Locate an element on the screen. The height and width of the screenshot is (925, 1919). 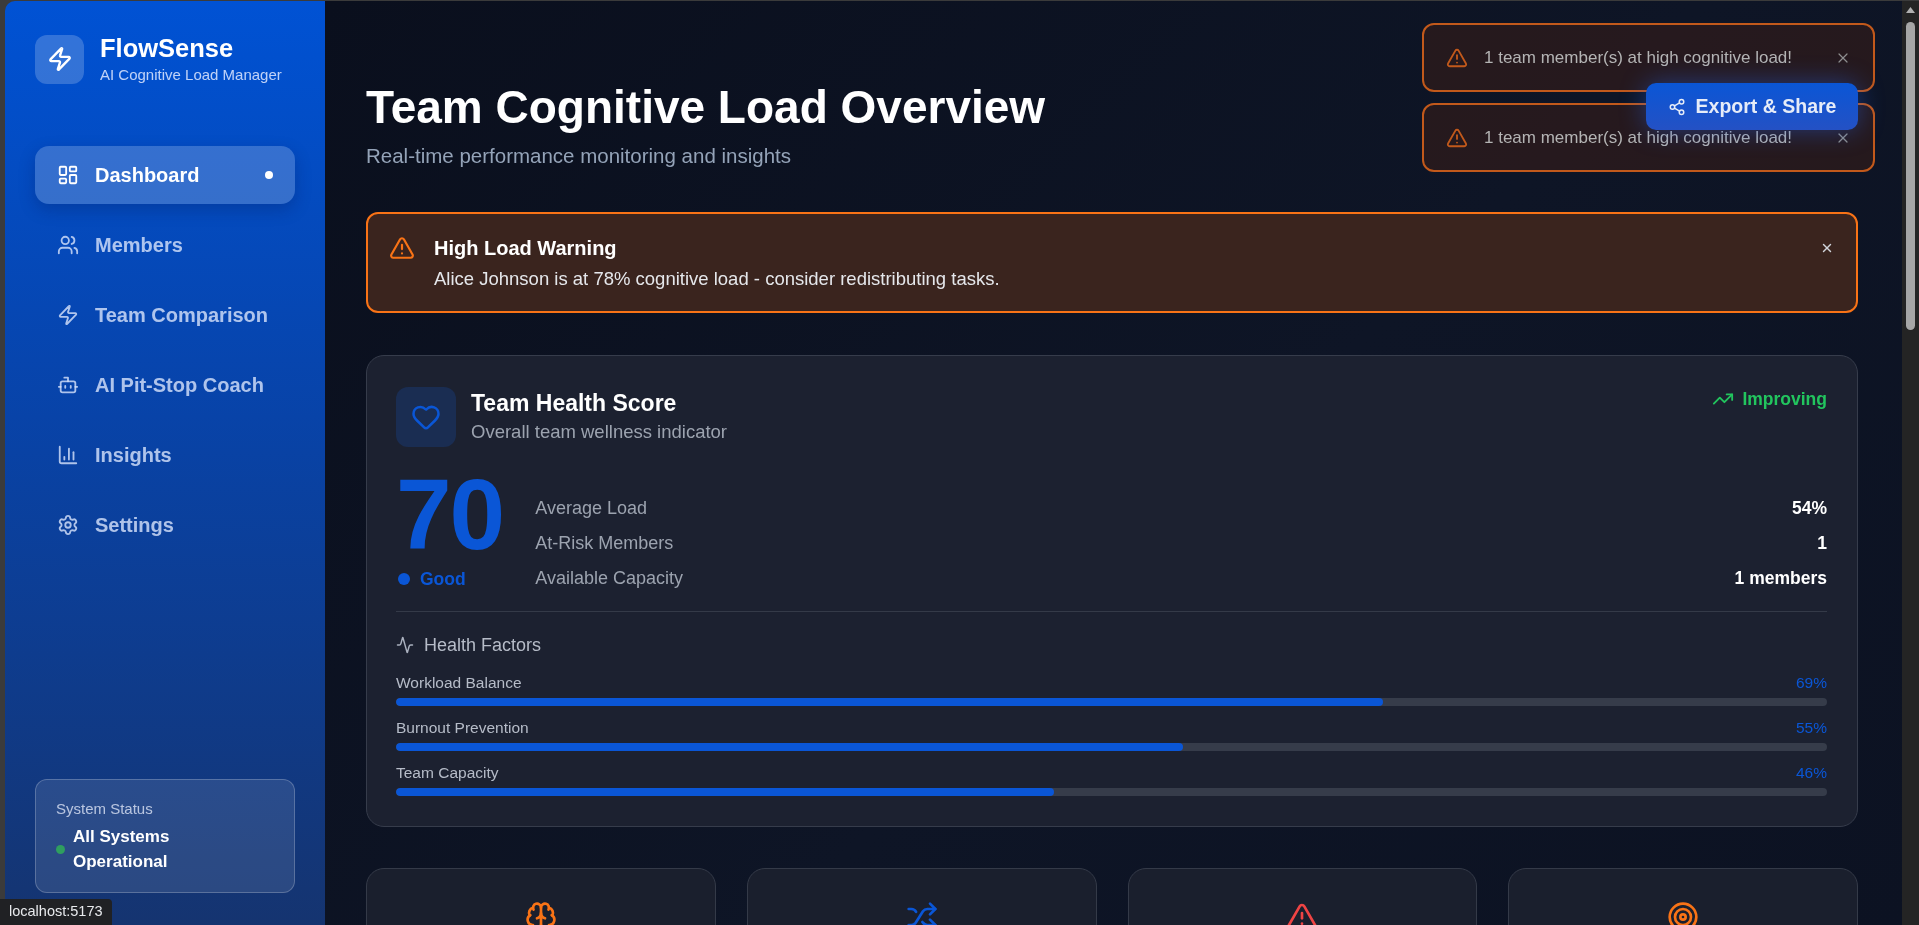
status-label: System Status is located at coordinates (105, 808).